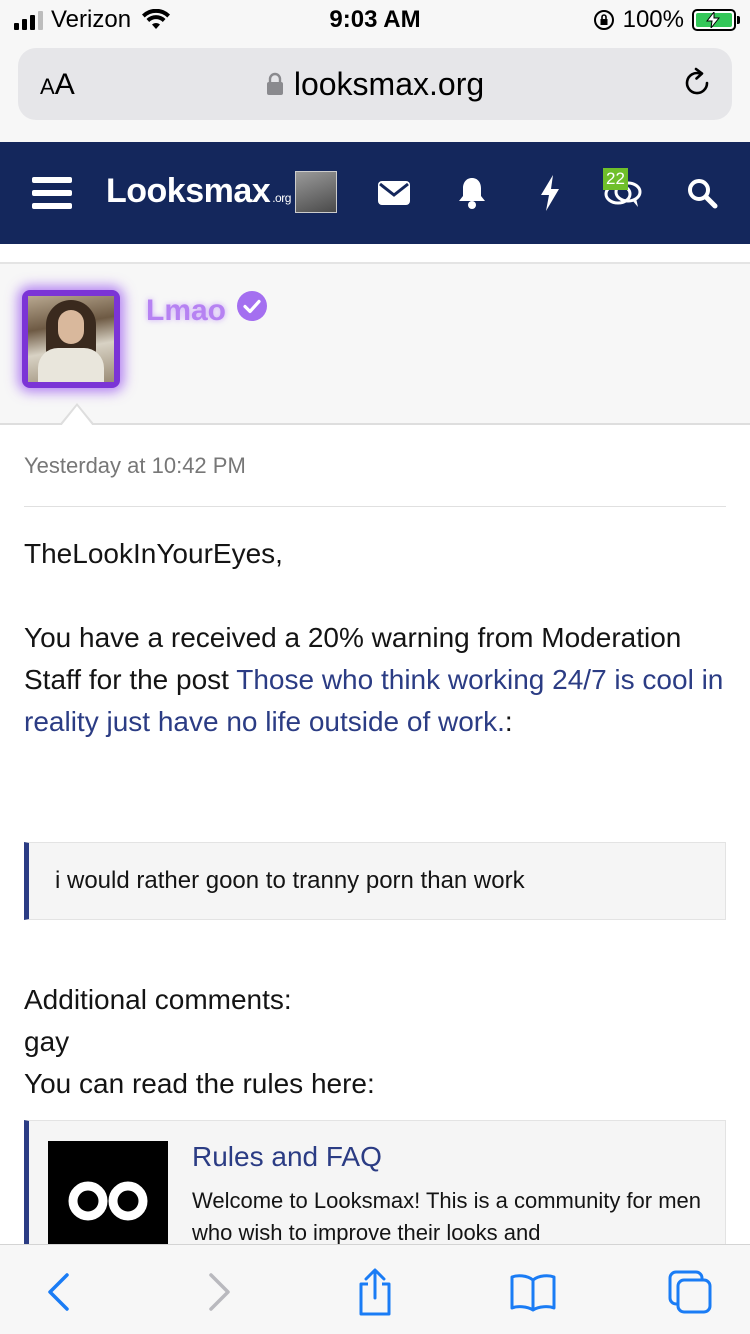 The height and width of the screenshot is (1334, 750). Describe the element at coordinates (199, 1083) in the screenshot. I see `rules-text: You can read the rules here:` at that location.